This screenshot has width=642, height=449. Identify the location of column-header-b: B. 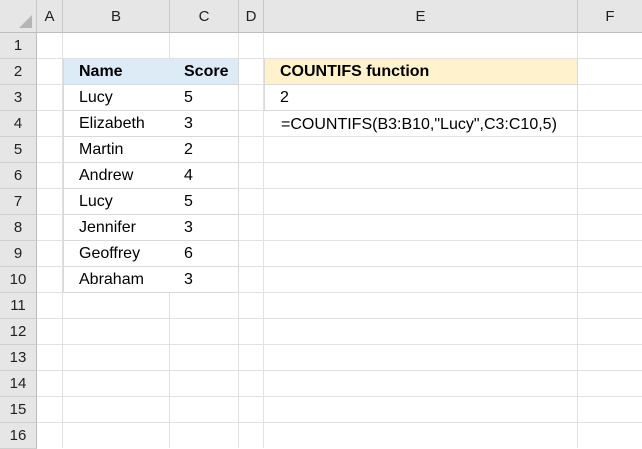
(116, 16).